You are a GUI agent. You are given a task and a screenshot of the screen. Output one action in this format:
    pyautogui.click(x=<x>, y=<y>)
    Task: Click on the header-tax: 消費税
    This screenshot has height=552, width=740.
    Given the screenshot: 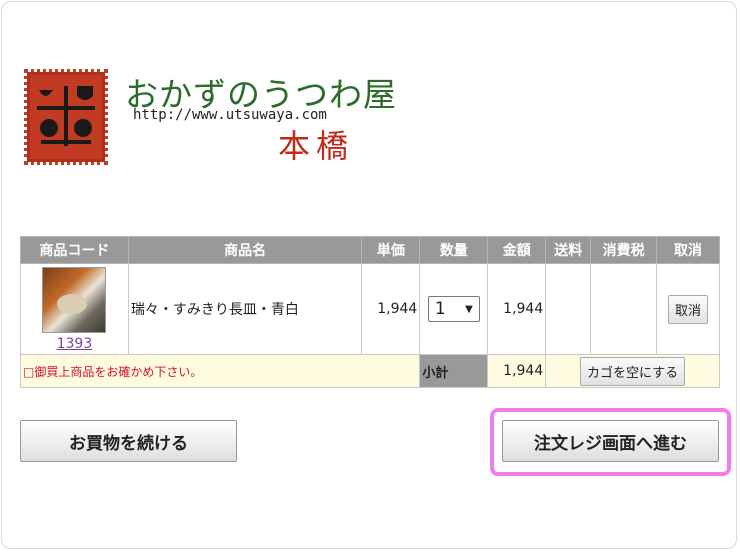 What is the action you would take?
    pyautogui.click(x=624, y=250)
    